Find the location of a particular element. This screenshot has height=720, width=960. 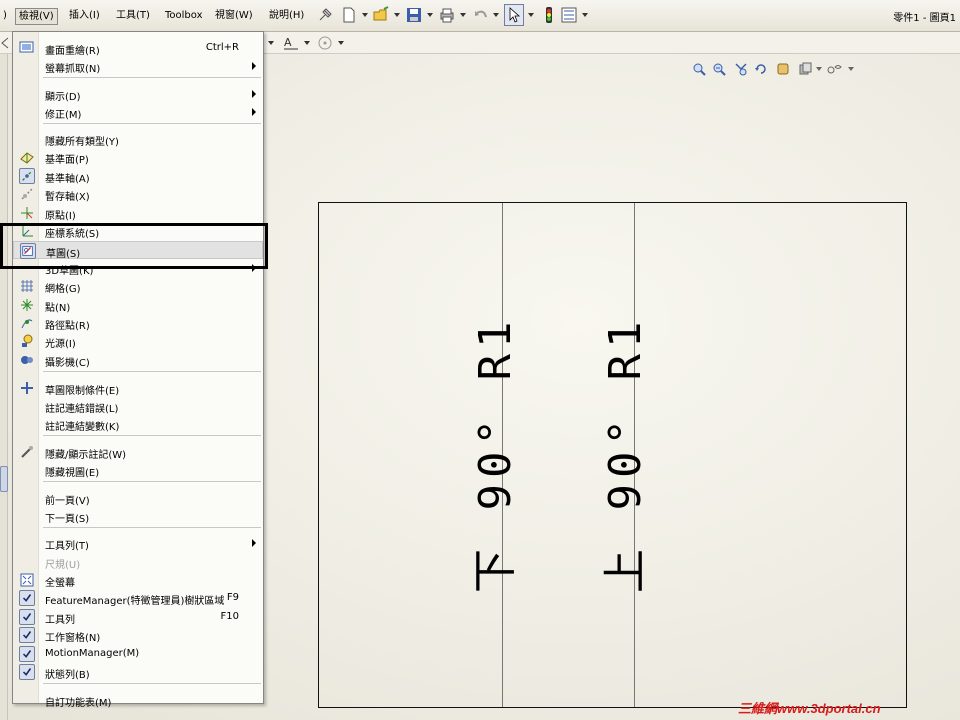

menu-item-shortcut: F10 is located at coordinates (229, 616).